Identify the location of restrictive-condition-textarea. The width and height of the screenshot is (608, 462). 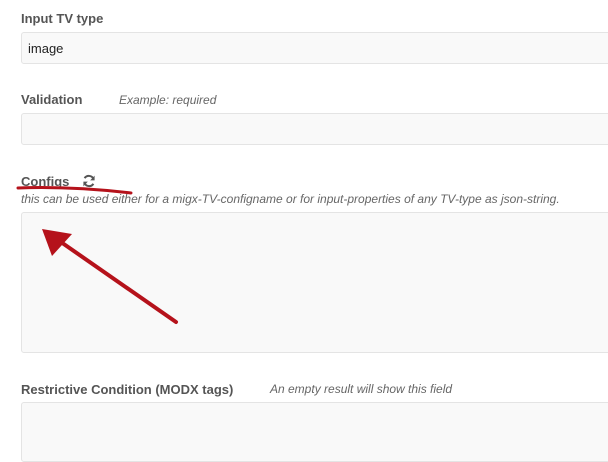
(314, 432).